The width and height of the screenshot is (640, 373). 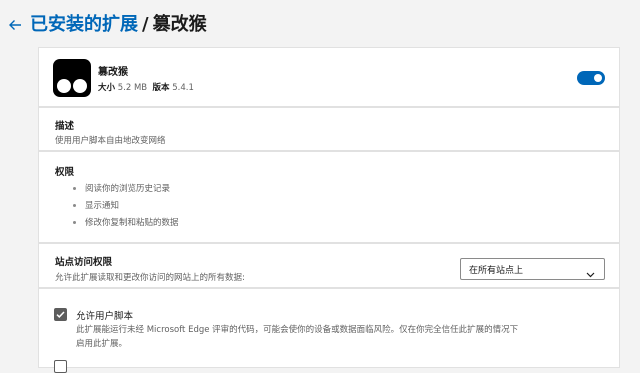 What do you see at coordinates (126, 190) in the screenshot?
I see `permission-item: 阅读你的浏览历史记录` at bounding box center [126, 190].